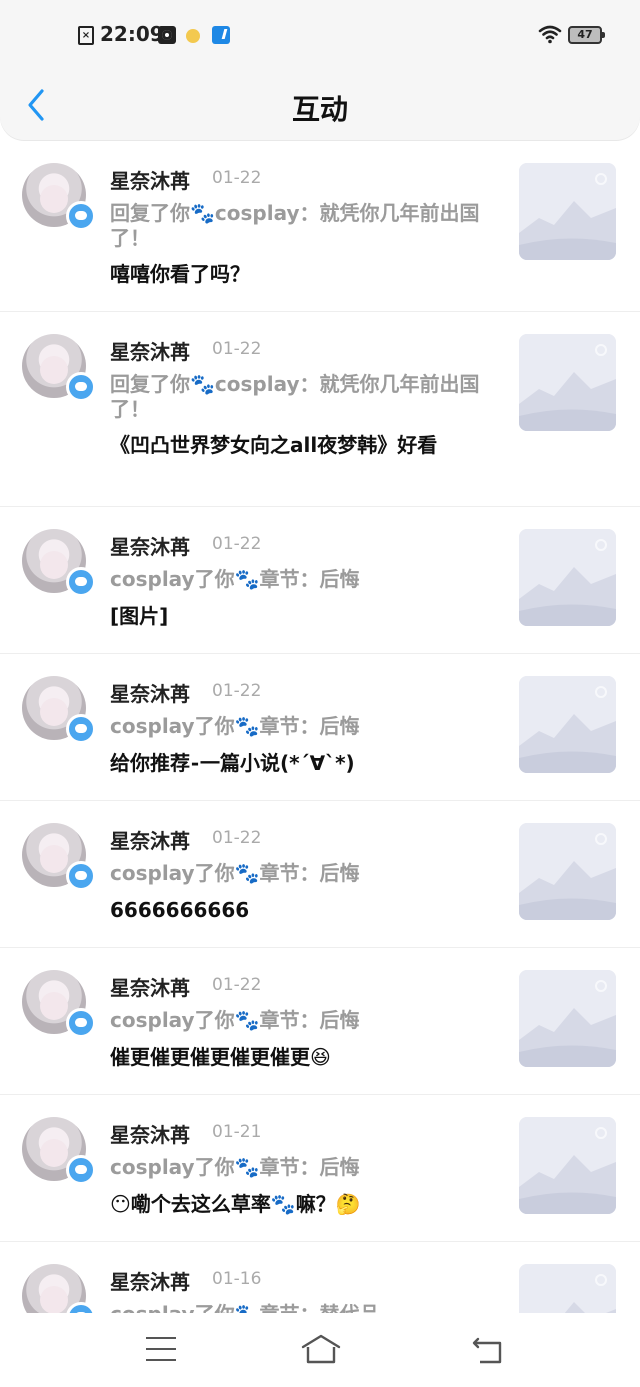 The height and width of the screenshot is (1387, 640). Describe the element at coordinates (161, 1349) in the screenshot. I see `menu-icon` at that location.